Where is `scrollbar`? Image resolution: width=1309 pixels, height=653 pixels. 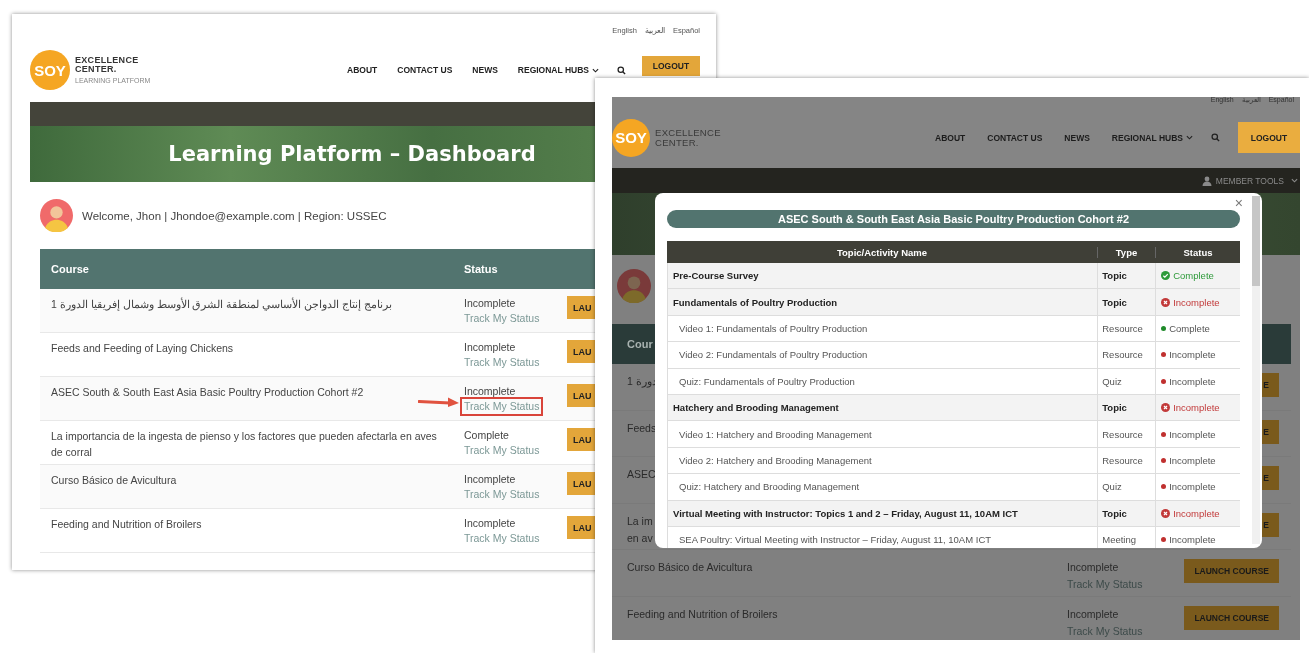
scrollbar is located at coordinates (1256, 370).